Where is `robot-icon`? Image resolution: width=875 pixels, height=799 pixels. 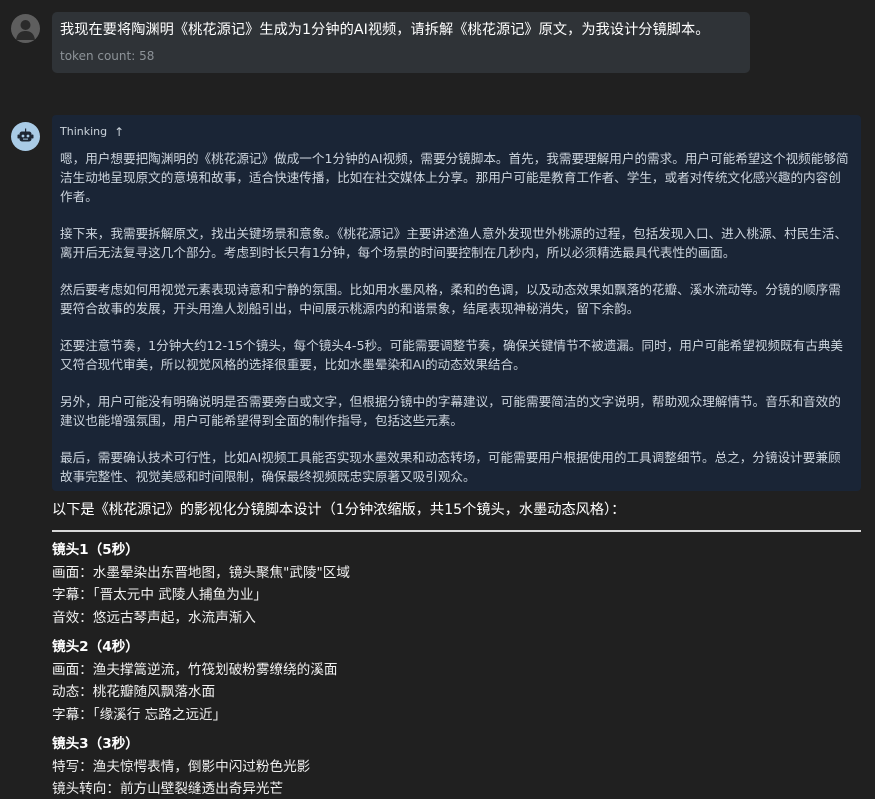
robot-icon is located at coordinates (25, 135).